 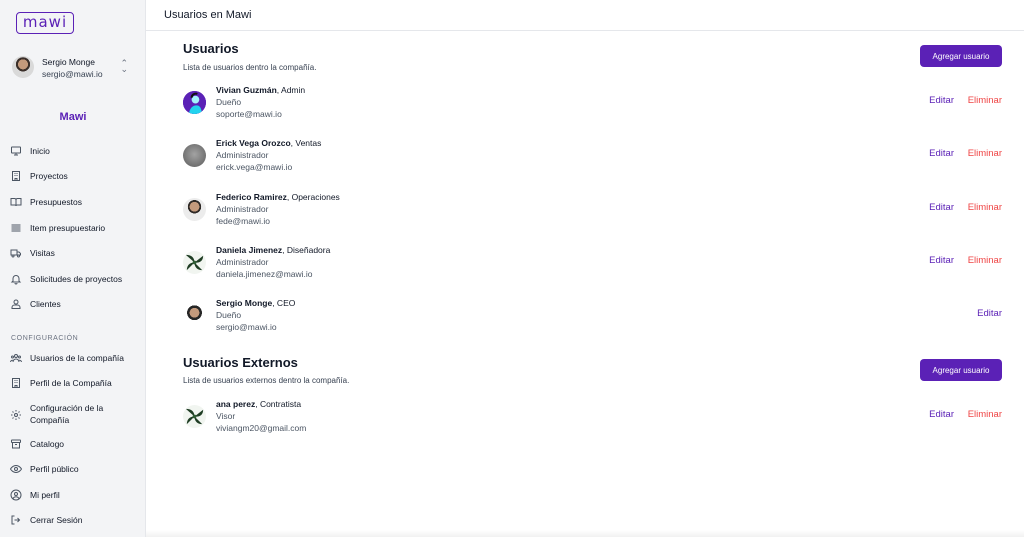 I want to click on user-email: viviangm20@gmail.com, so click(x=261, y=428).